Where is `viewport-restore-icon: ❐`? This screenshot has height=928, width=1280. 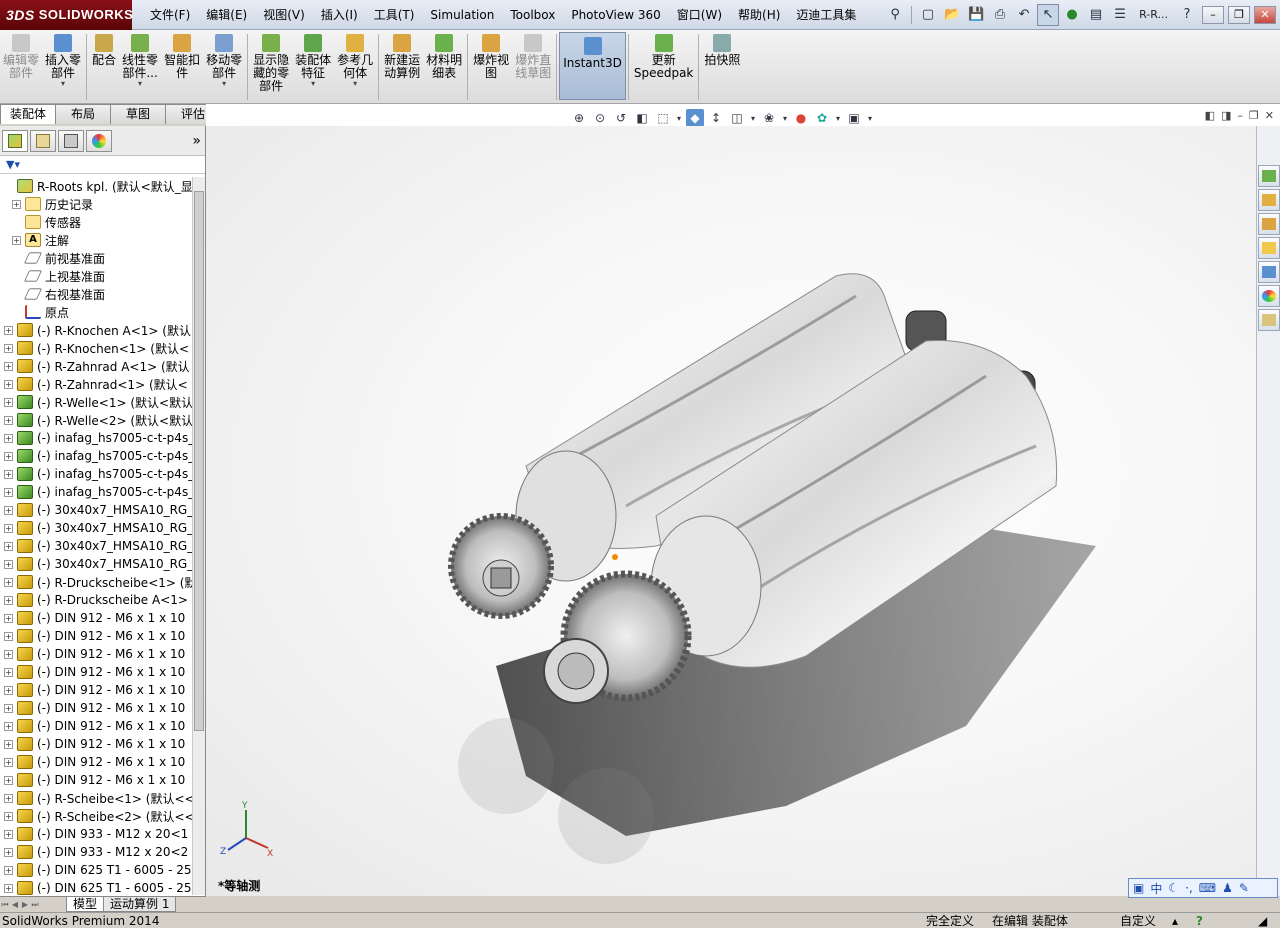
viewport-restore-icon: ❐ is located at coordinates (1254, 115).